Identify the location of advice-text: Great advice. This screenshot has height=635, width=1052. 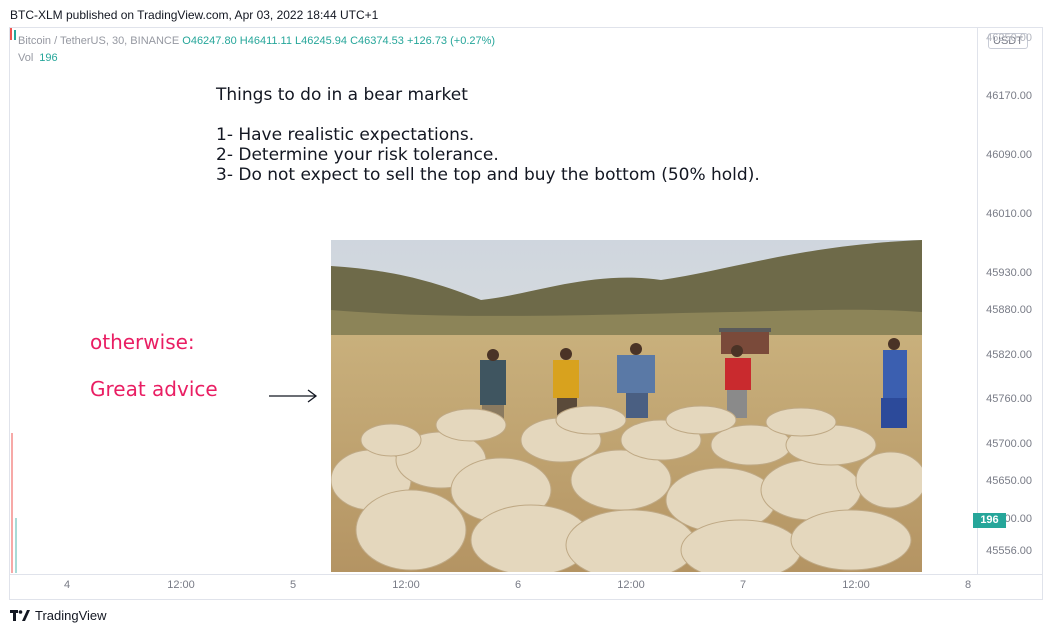
(154, 389).